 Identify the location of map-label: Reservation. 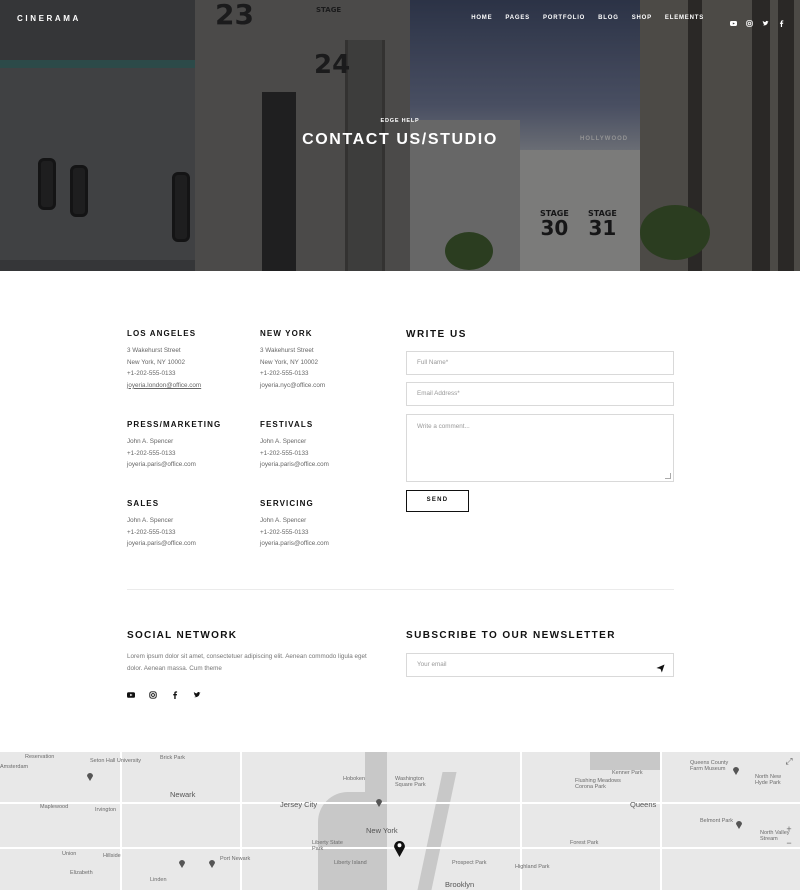
(40, 757).